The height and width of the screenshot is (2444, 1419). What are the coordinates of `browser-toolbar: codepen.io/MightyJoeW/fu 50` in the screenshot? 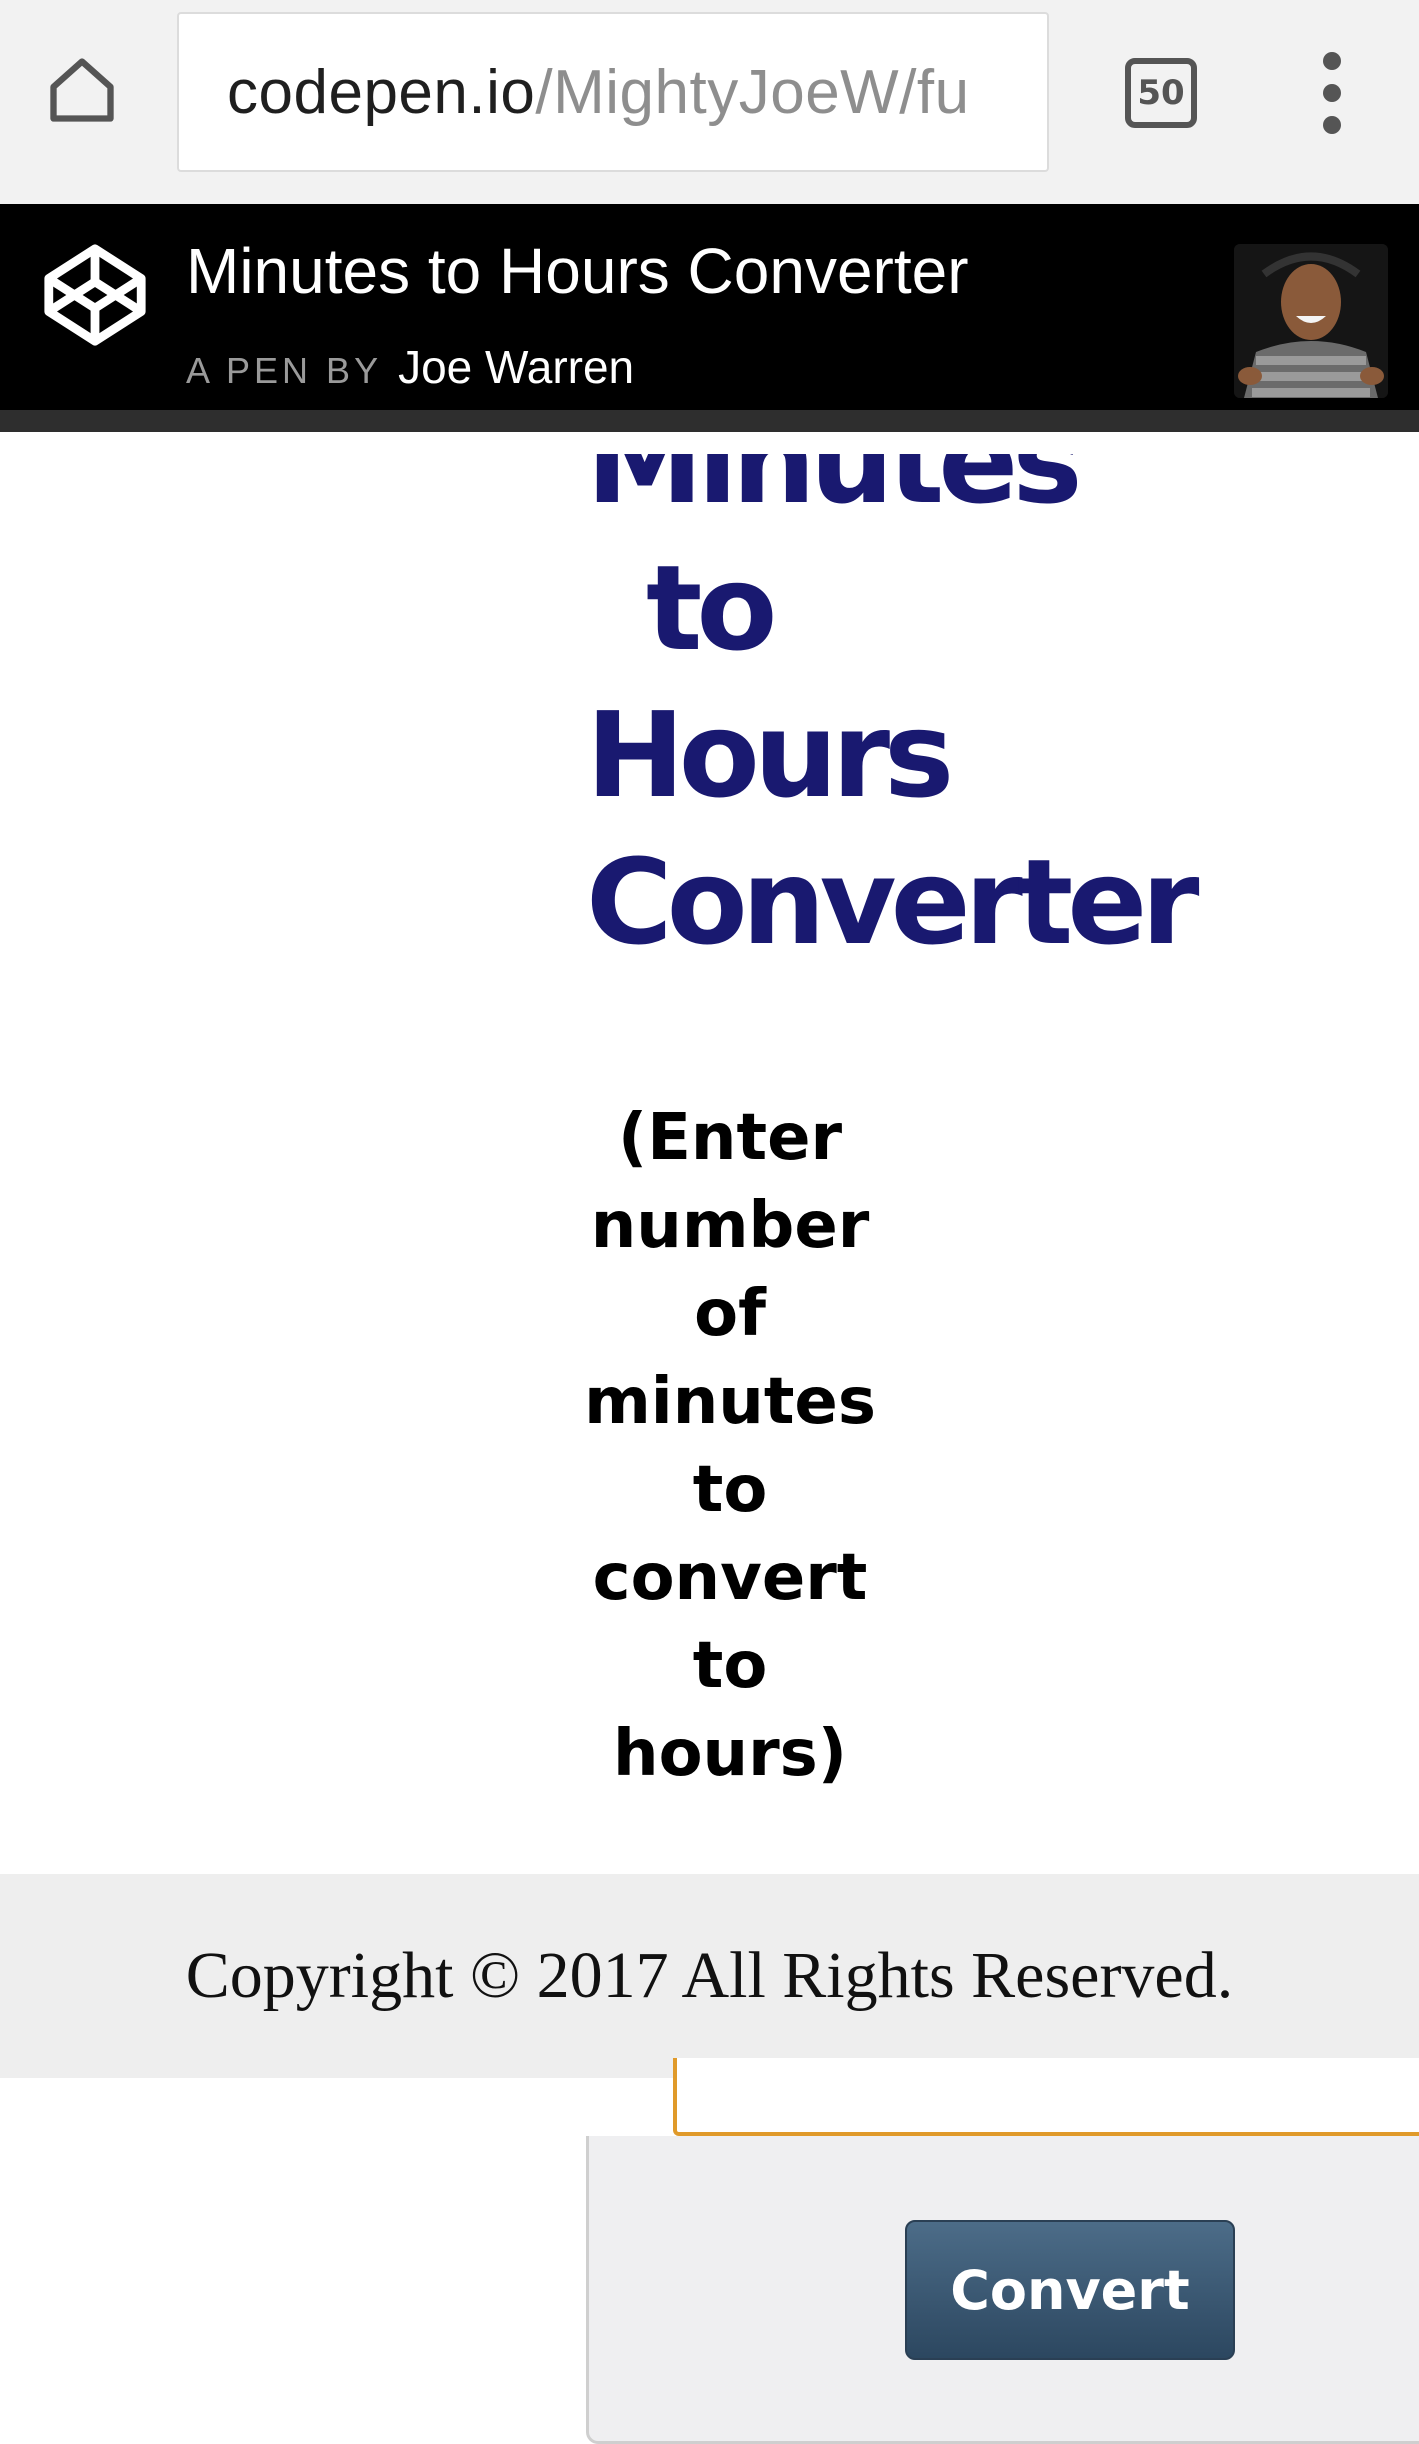 It's located at (709, 102).